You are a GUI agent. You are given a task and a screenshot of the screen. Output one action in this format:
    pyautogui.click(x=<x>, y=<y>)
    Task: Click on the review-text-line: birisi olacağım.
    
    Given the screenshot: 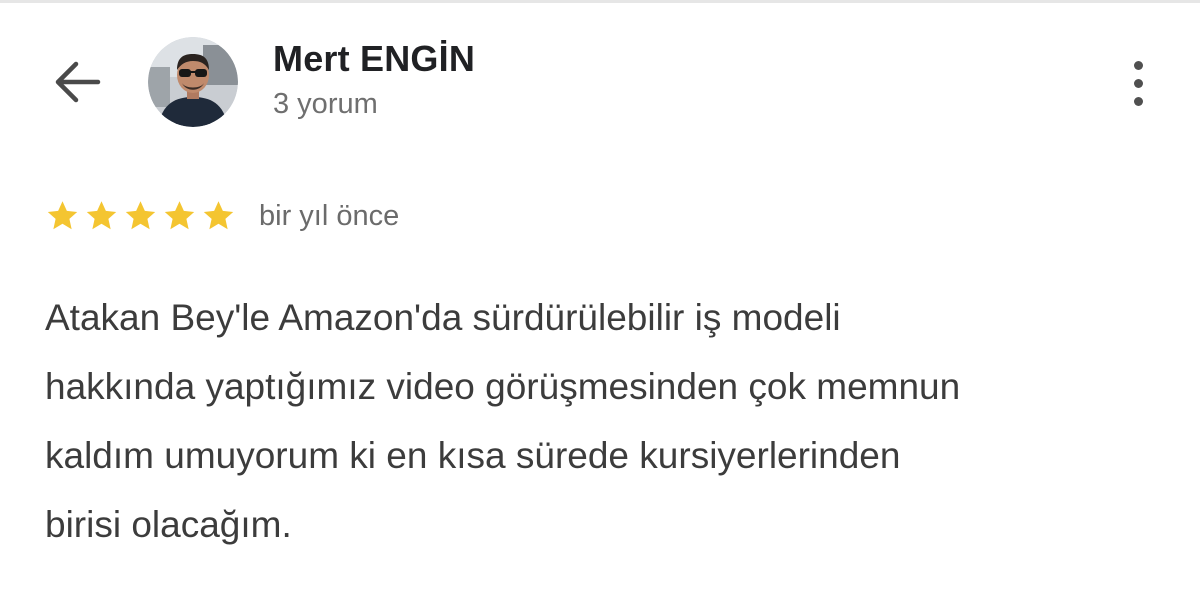 What is the action you would take?
    pyautogui.click(x=168, y=524)
    